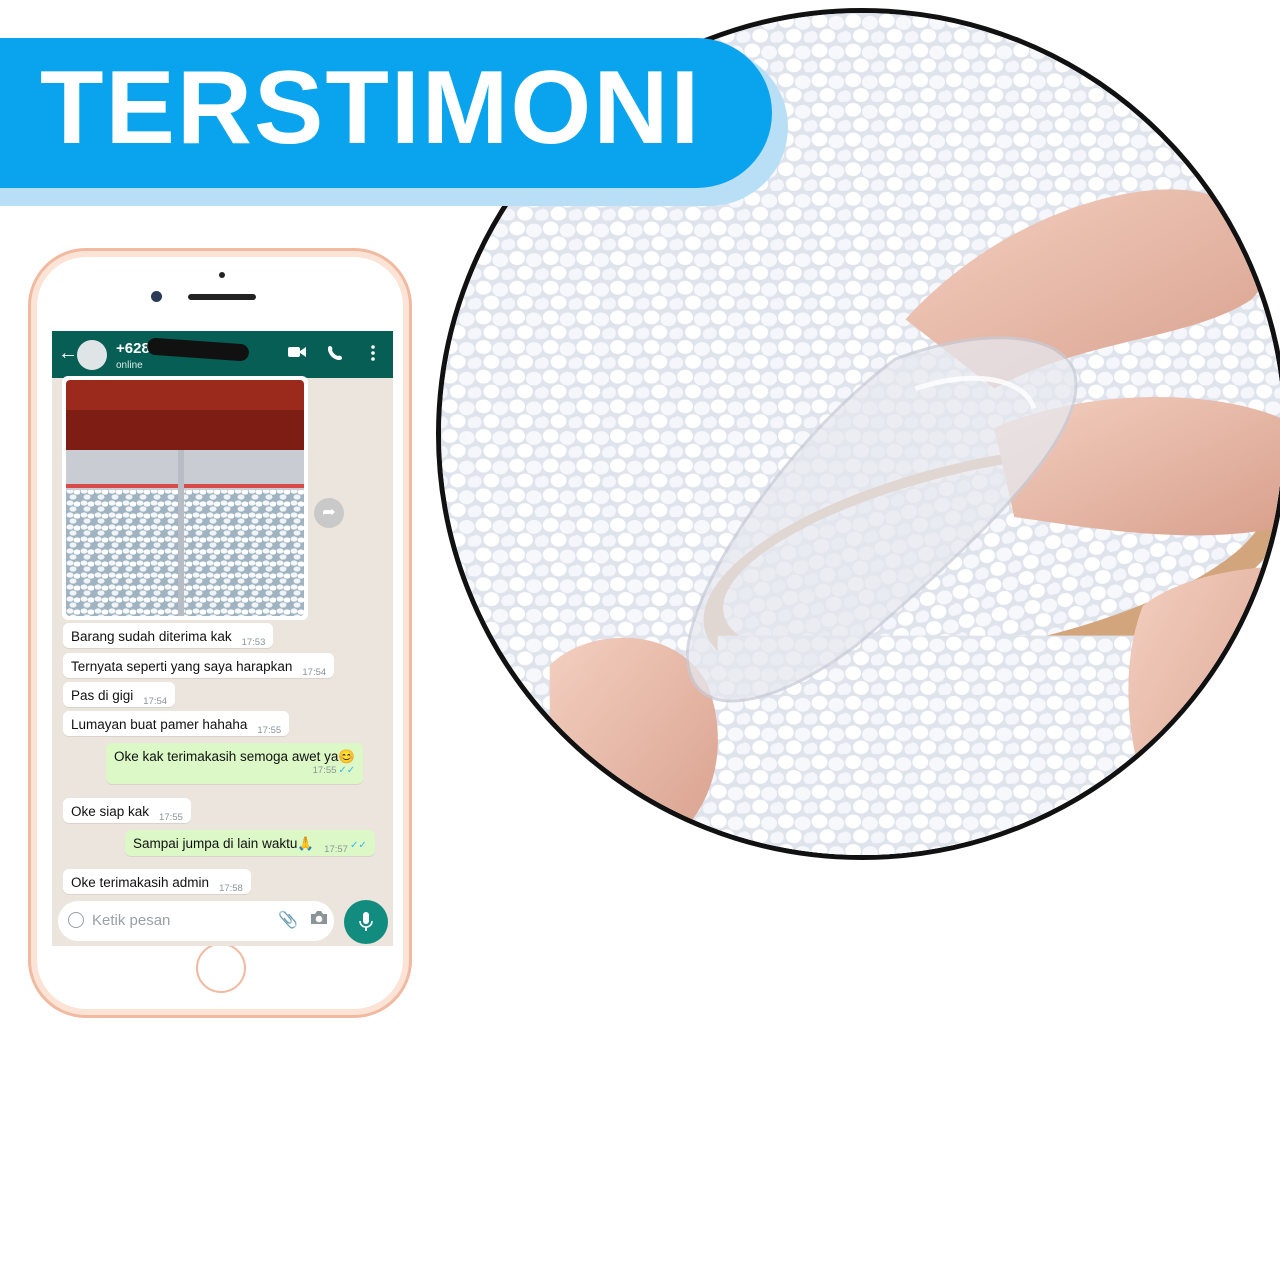  Describe the element at coordinates (297, 354) in the screenshot. I see `video-call-icon` at that location.